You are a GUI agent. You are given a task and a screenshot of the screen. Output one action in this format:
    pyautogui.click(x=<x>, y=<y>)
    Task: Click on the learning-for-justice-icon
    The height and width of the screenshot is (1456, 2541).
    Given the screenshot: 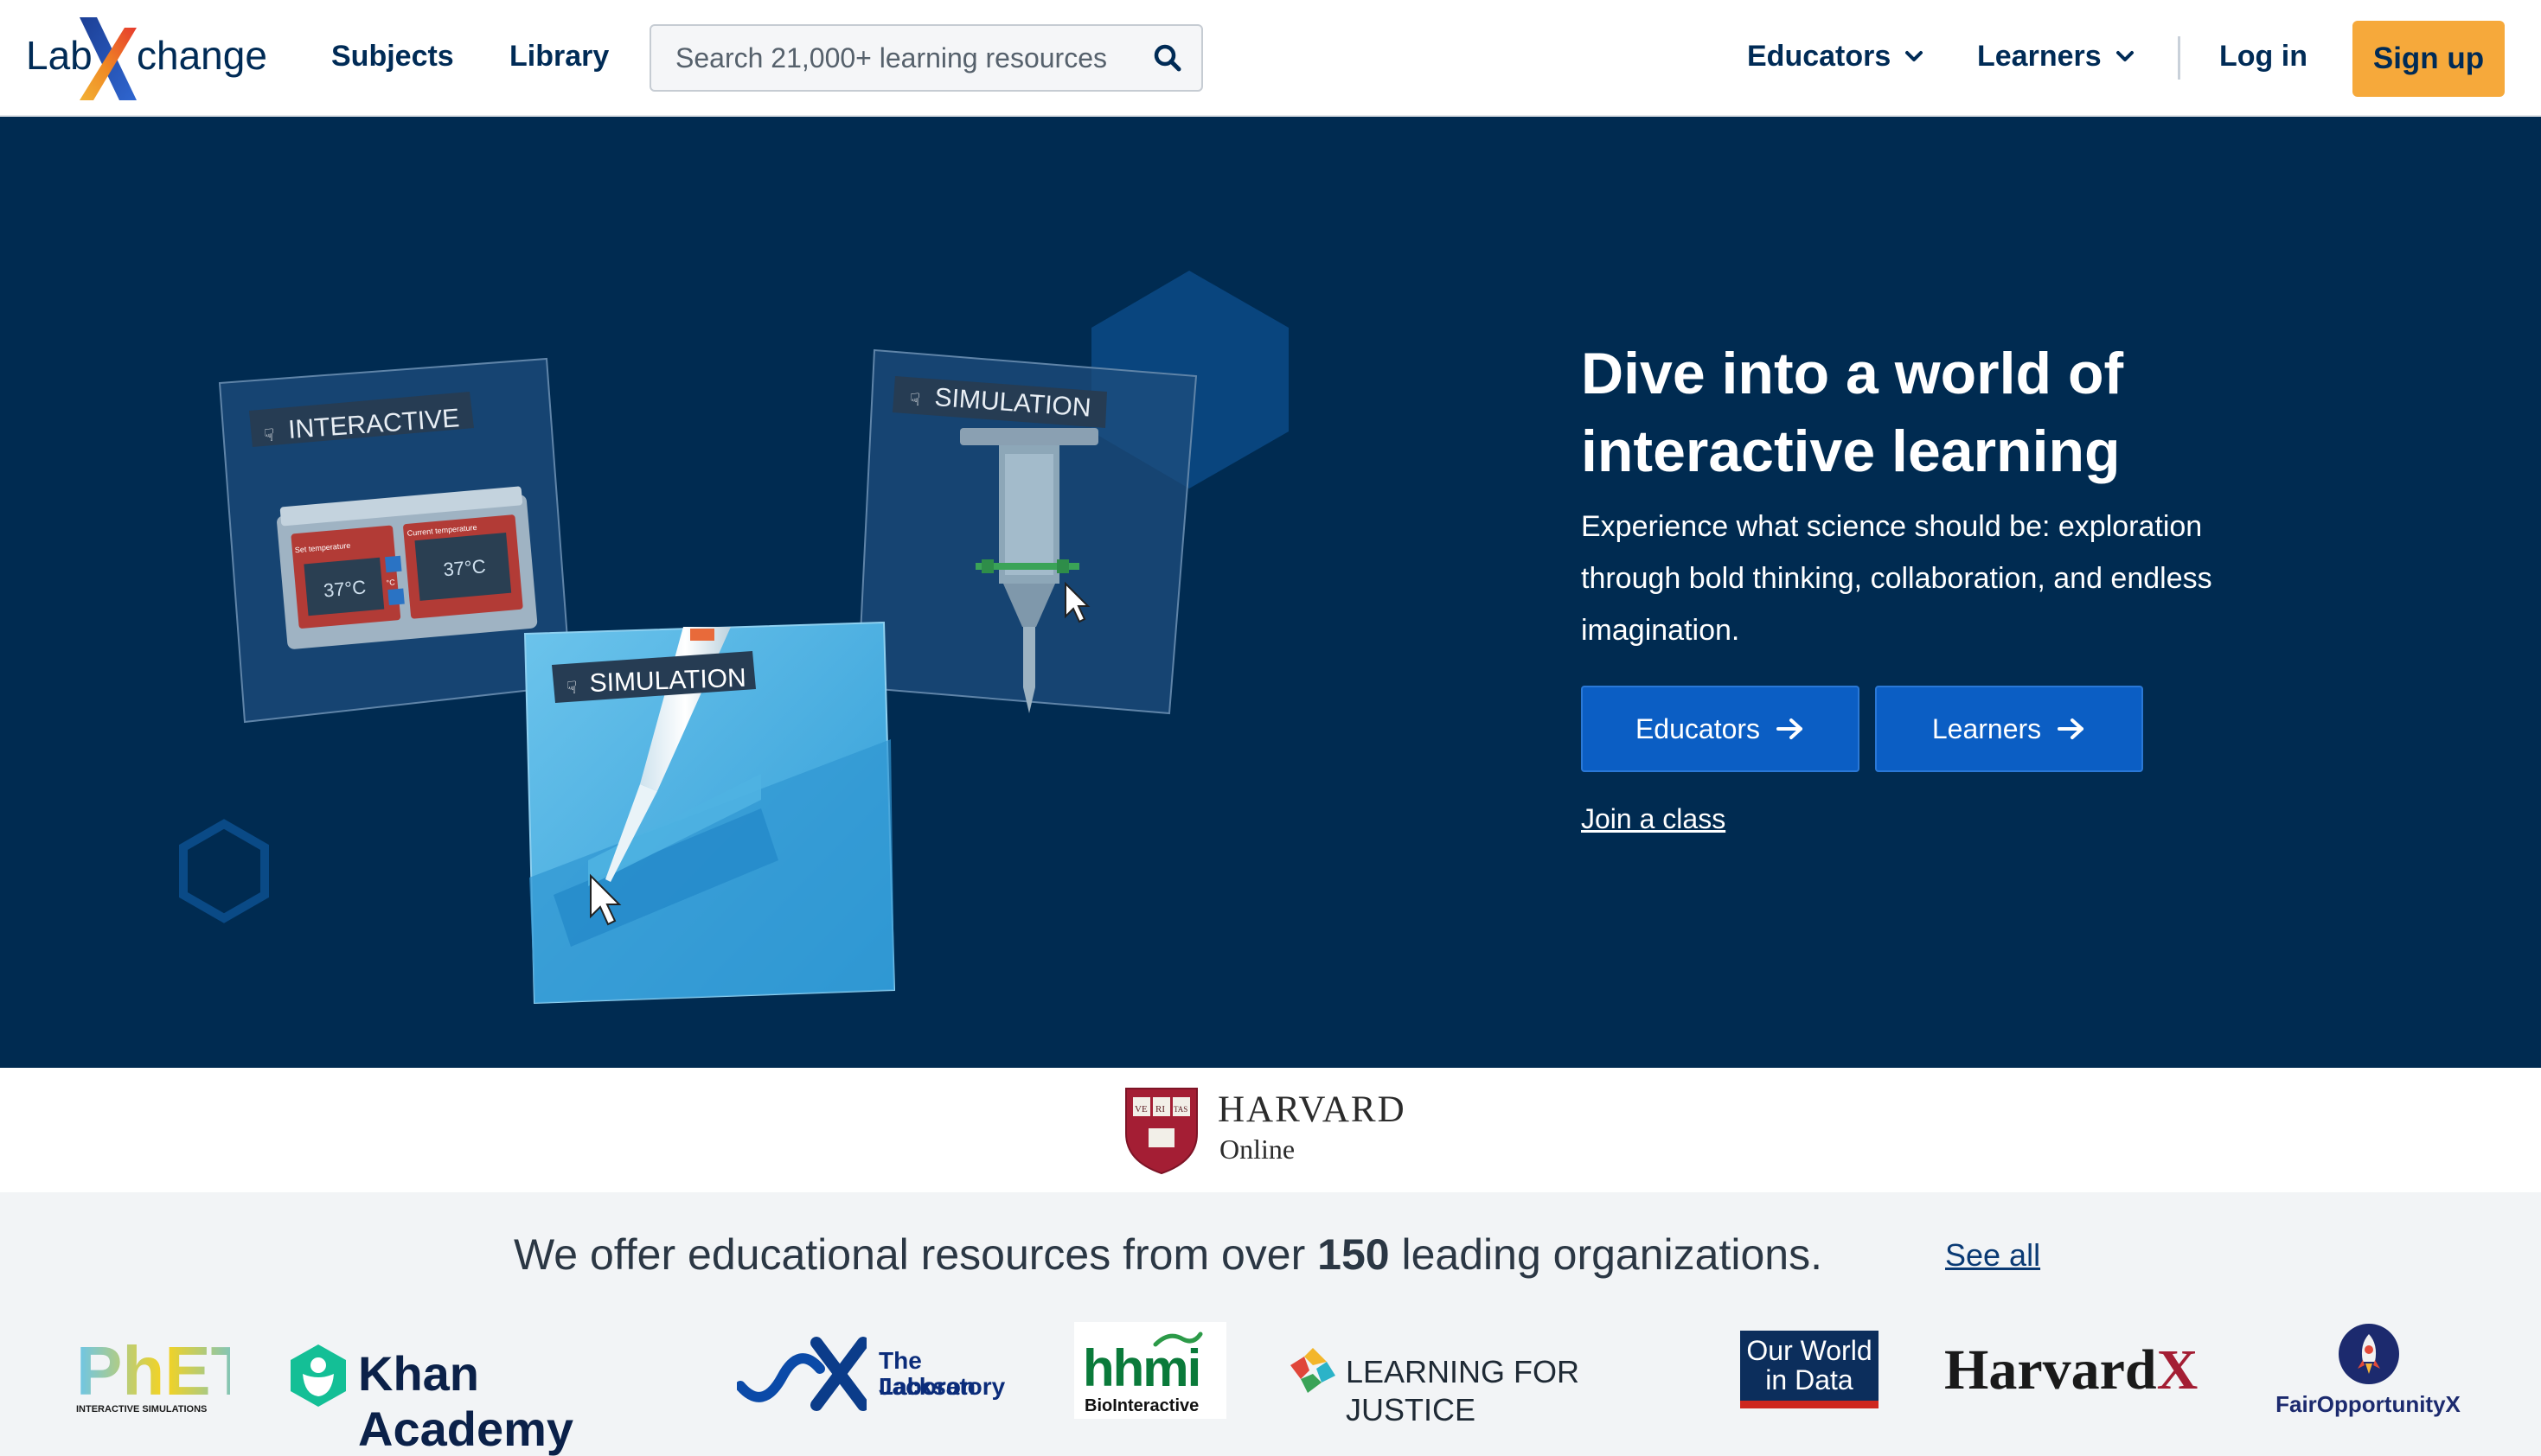 What is the action you would take?
    pyautogui.click(x=1312, y=1371)
    